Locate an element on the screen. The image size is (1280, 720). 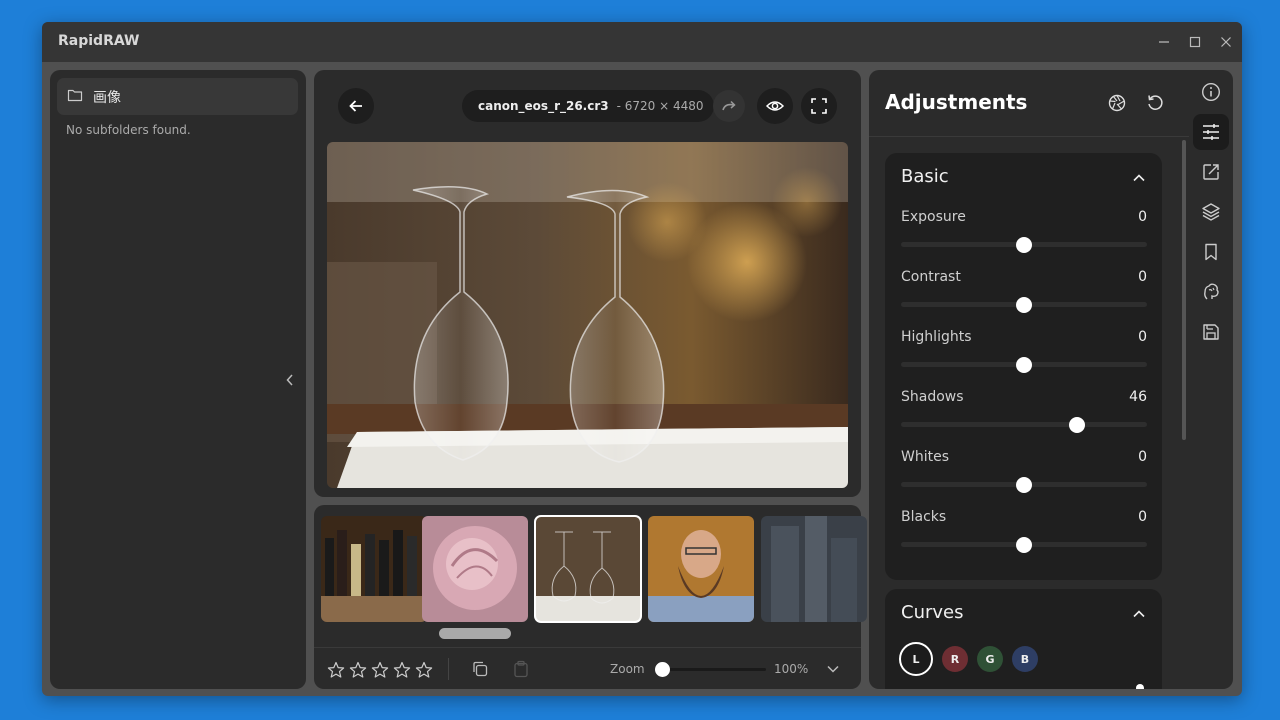
curves-section: Curves L R G B is located at coordinates (1023, 639).